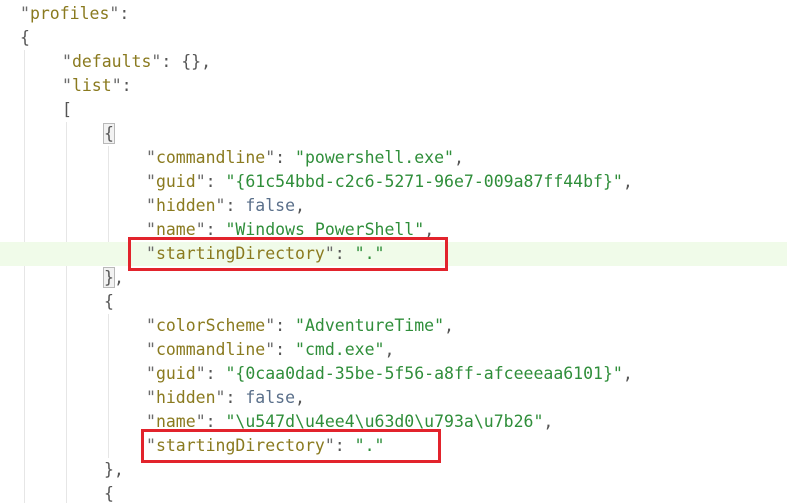 The image size is (787, 503). I want to click on code-text: "list":, so click(97, 86).